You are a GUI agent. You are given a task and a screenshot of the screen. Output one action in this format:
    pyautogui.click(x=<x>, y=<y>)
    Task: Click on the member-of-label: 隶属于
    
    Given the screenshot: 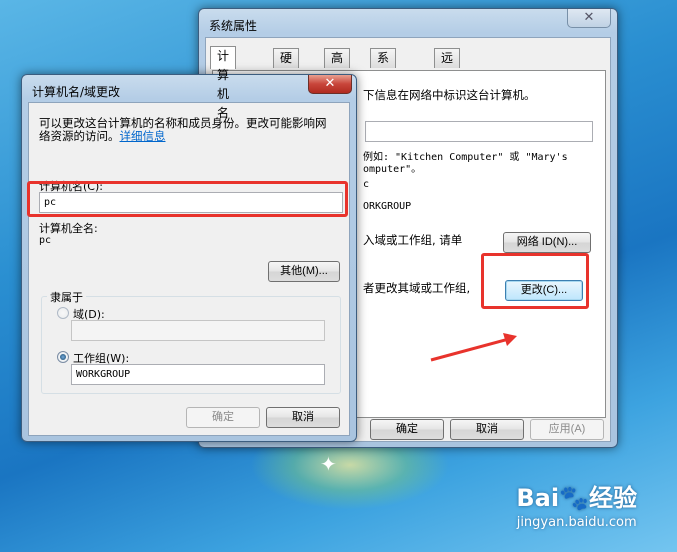 What is the action you would take?
    pyautogui.click(x=66, y=297)
    